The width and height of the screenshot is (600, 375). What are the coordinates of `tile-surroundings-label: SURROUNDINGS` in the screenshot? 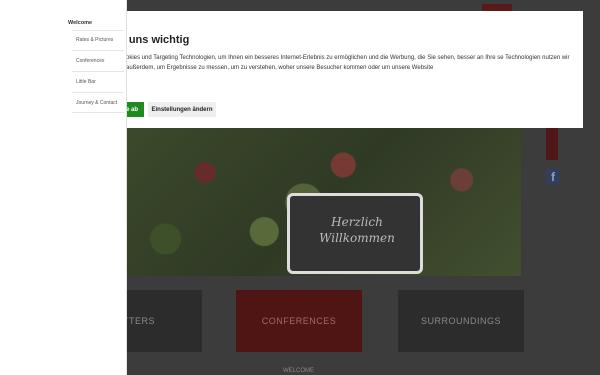 It's located at (460, 321).